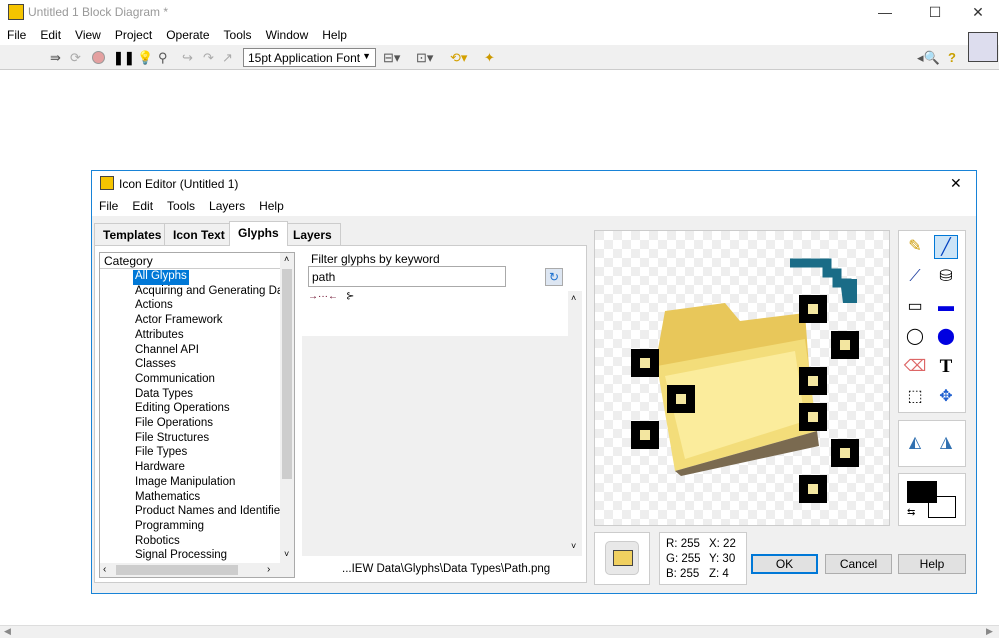  What do you see at coordinates (145, 58) in the screenshot?
I see `highlight-execution-icon: 💡` at bounding box center [145, 58].